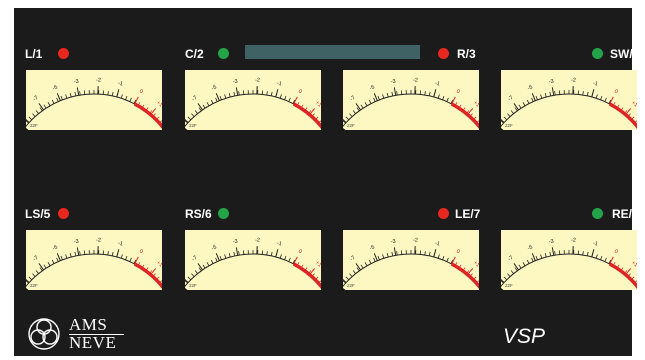 The image size is (645, 360). What do you see at coordinates (468, 214) in the screenshot?
I see `channel-label-le7: LE/7` at bounding box center [468, 214].